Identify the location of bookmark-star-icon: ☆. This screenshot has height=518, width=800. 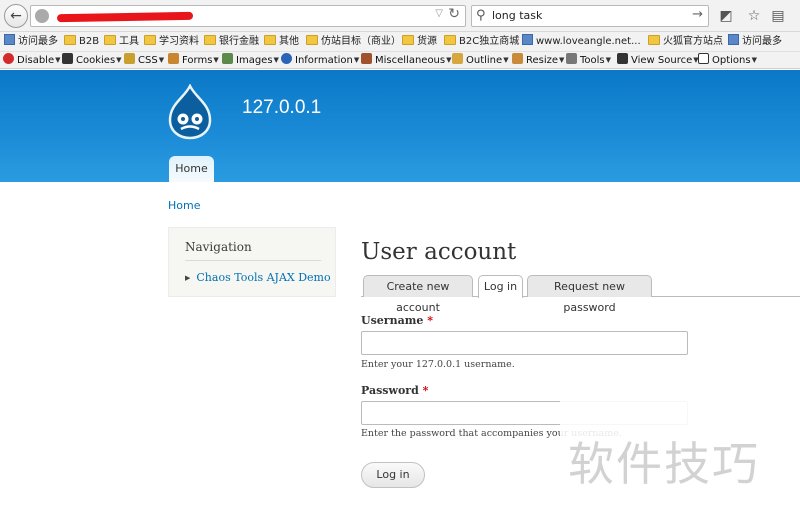
(754, 16).